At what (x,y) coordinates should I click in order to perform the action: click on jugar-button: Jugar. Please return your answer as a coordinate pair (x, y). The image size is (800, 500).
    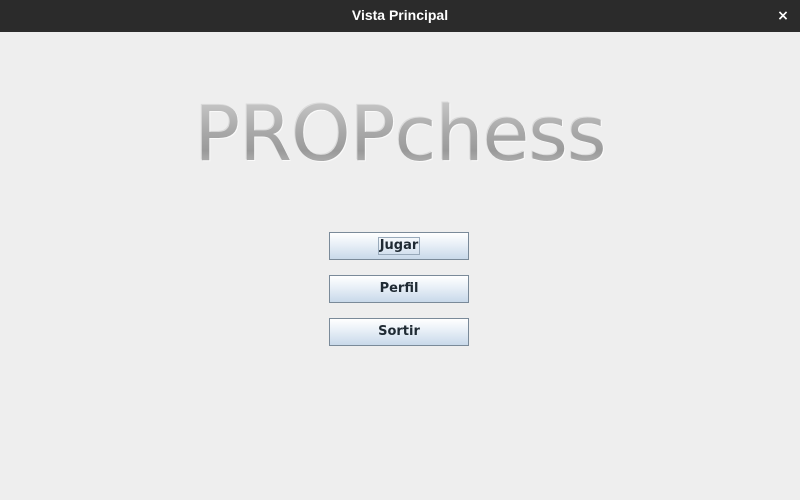
    Looking at the image, I should click on (399, 246).